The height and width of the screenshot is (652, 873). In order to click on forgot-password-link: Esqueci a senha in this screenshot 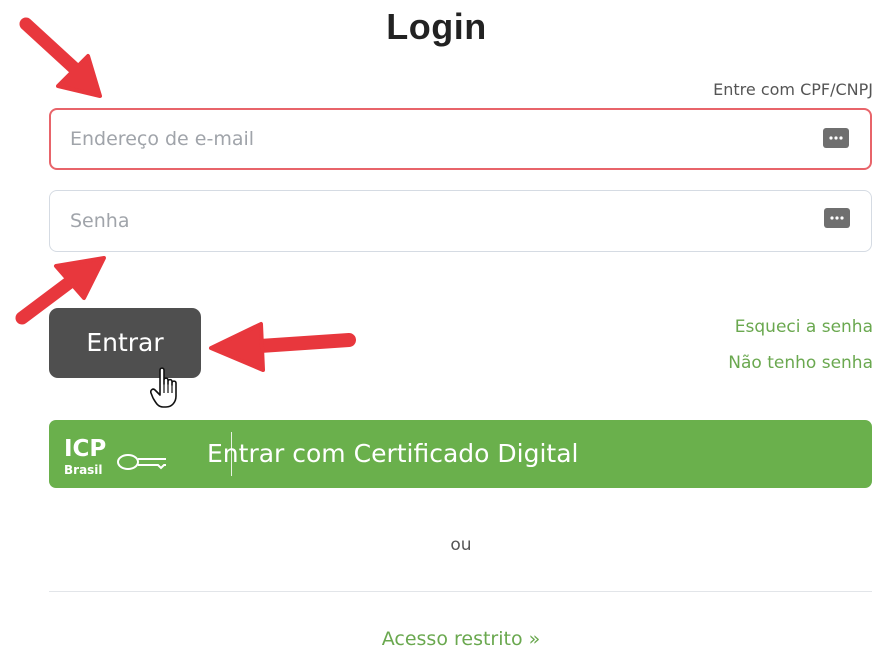, I will do `click(804, 327)`.